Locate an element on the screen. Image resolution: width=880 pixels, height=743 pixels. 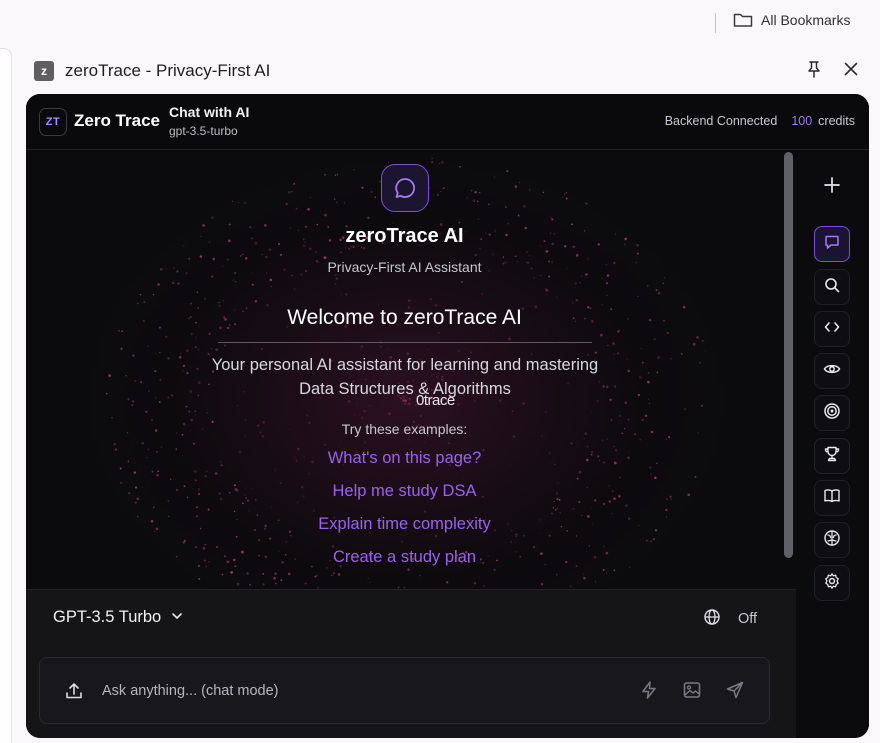
web-search-toggle: Off is located at coordinates (730, 619).